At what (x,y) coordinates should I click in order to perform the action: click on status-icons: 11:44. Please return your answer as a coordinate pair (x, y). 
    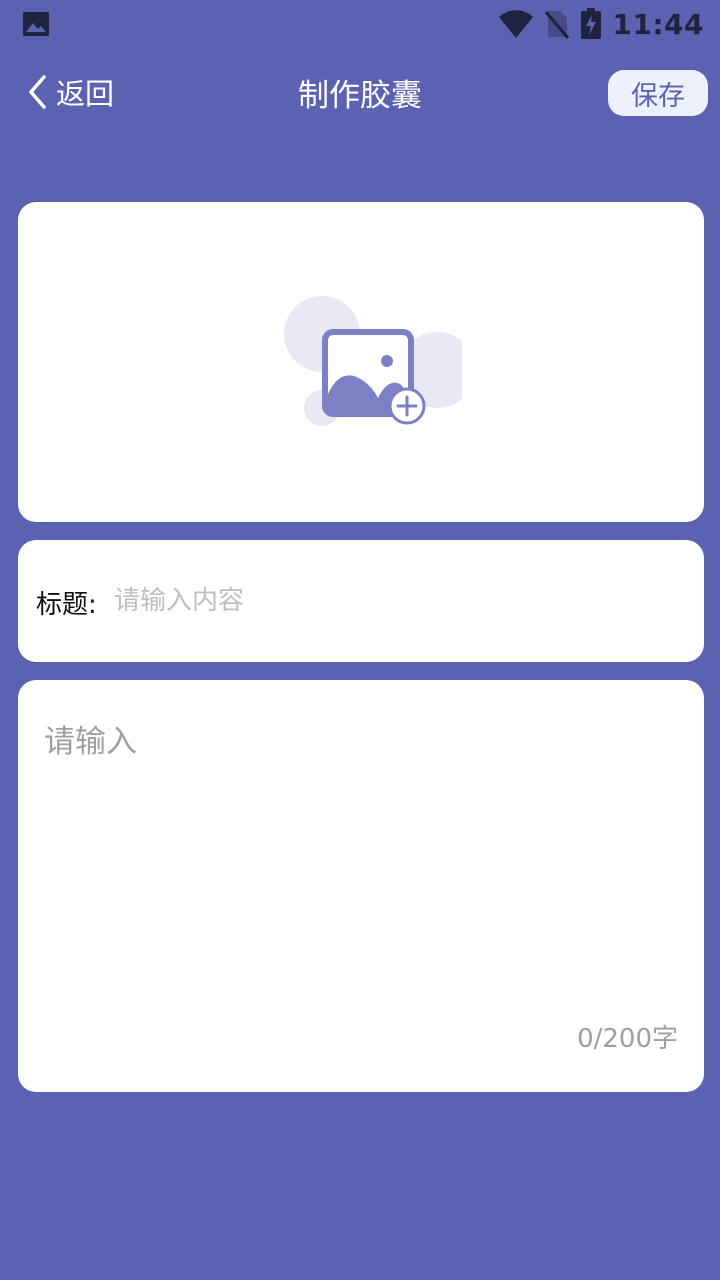
    Looking at the image, I should click on (601, 24).